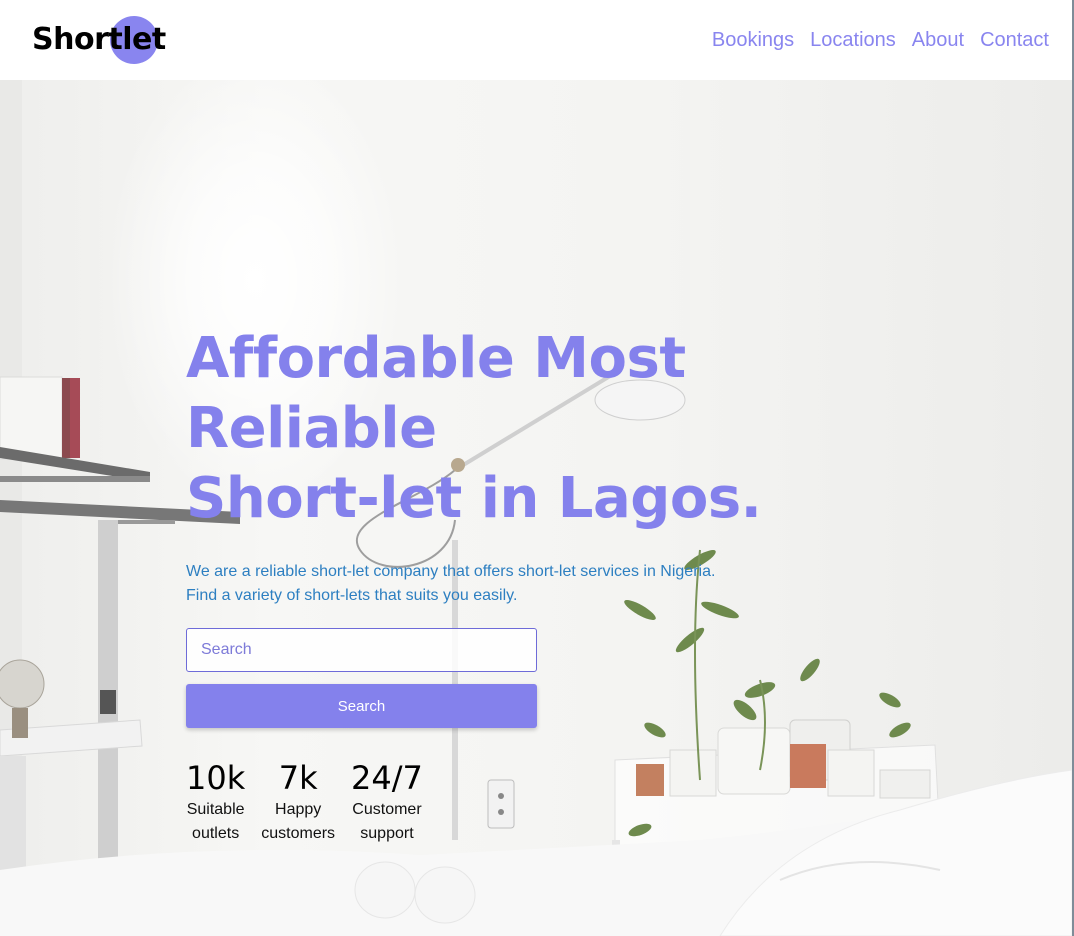 Image resolution: width=1074 pixels, height=936 pixels. I want to click on stat-value: 7k, so click(298, 778).